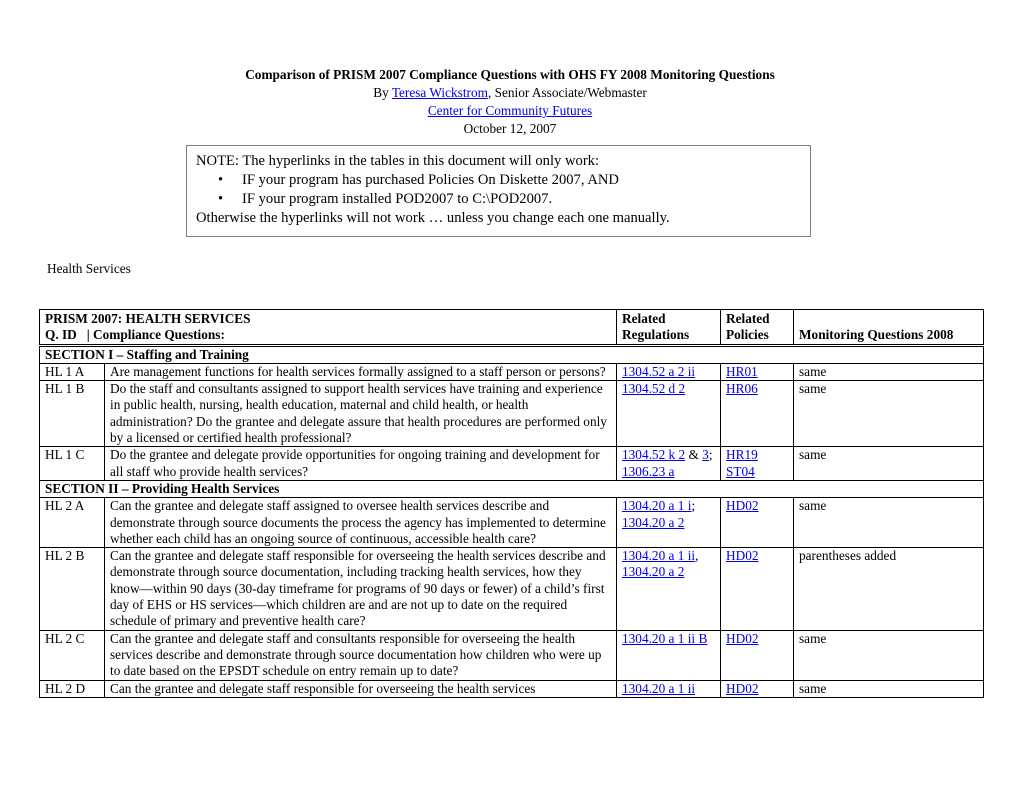  Describe the element at coordinates (72, 463) in the screenshot. I see `question-id: HL 1 C` at that location.